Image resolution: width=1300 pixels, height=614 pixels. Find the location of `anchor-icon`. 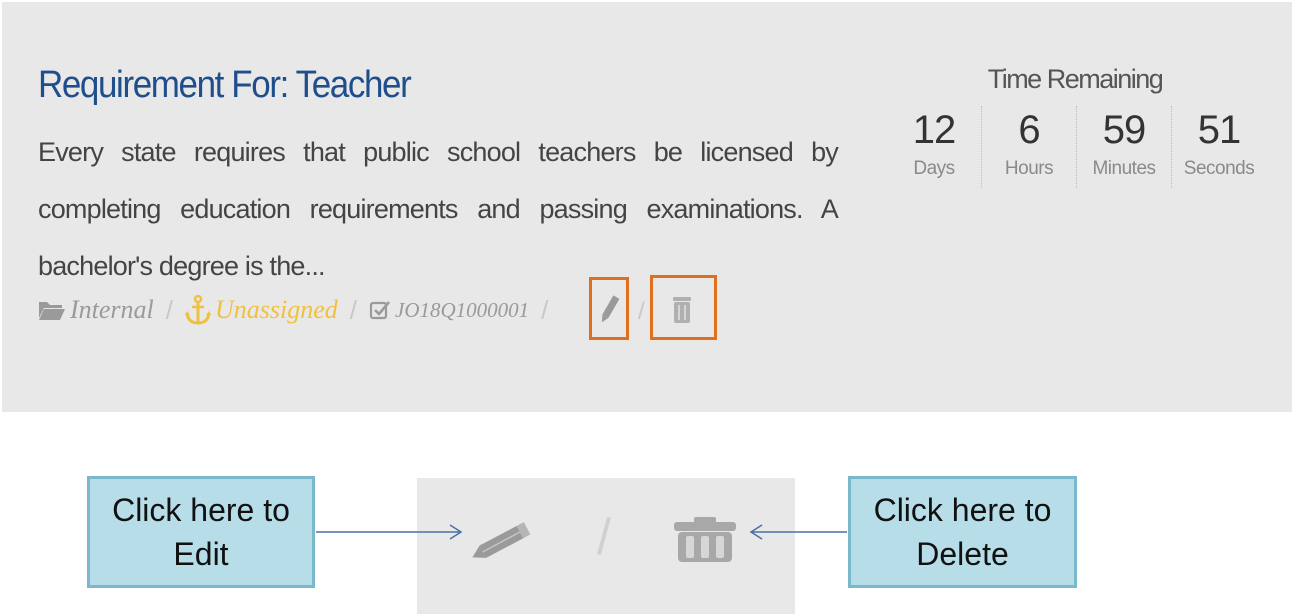

anchor-icon is located at coordinates (198, 310).